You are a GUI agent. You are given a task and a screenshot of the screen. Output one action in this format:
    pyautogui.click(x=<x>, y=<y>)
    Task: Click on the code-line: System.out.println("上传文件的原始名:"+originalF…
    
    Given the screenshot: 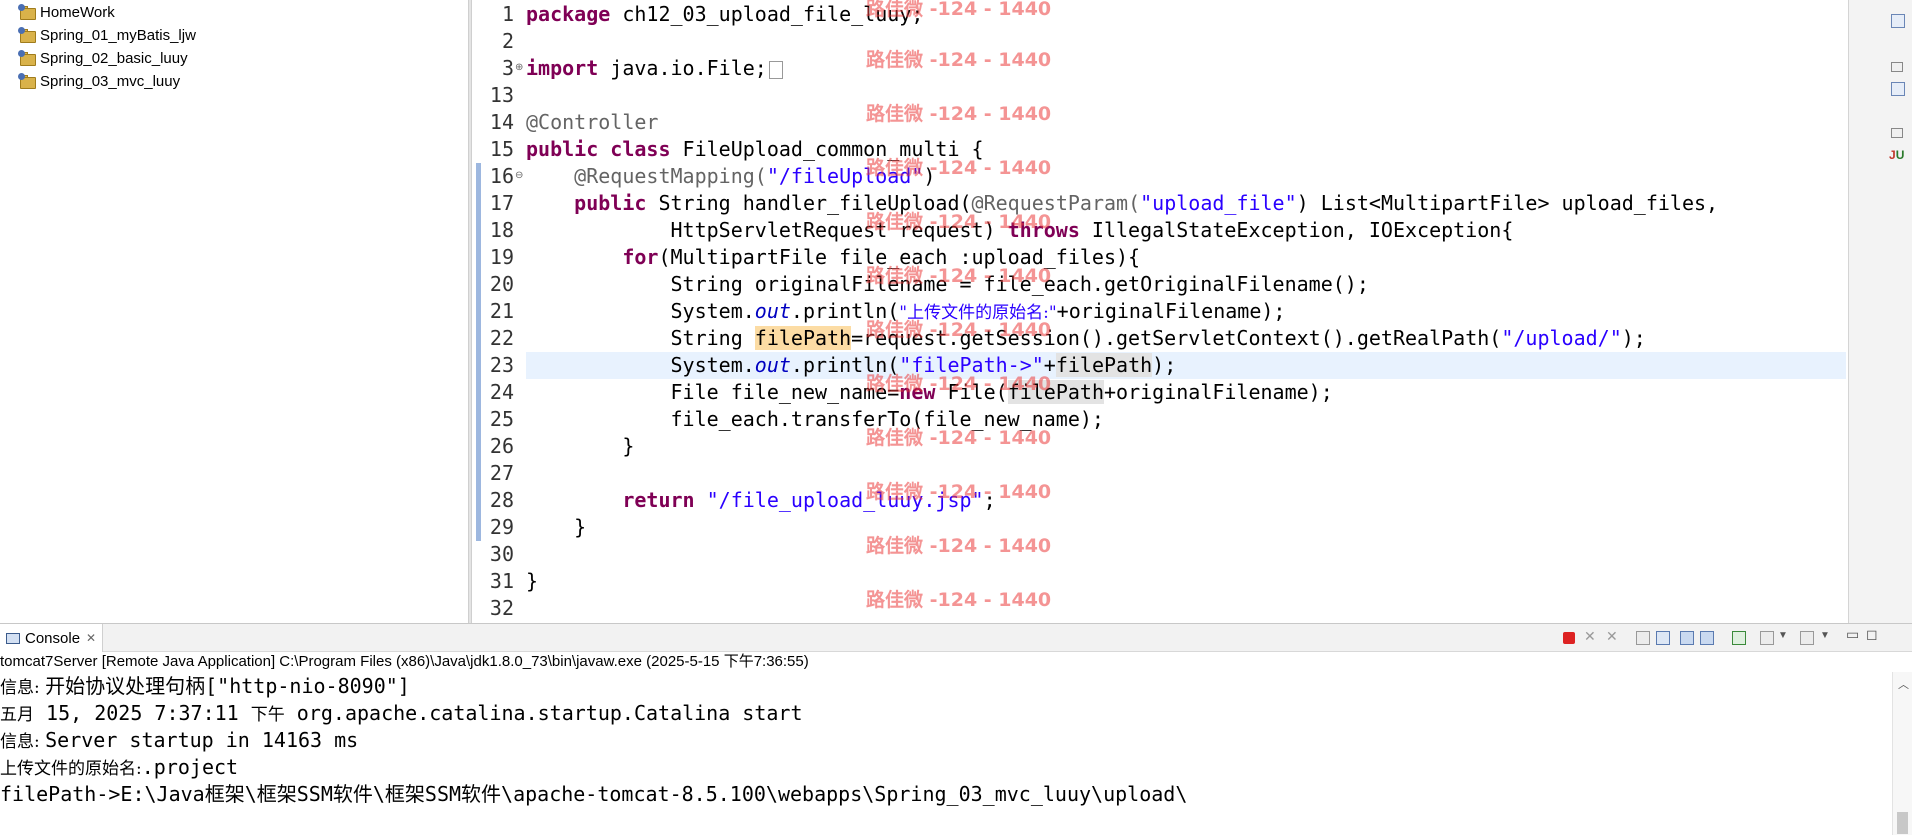 What is the action you would take?
    pyautogui.click(x=906, y=311)
    